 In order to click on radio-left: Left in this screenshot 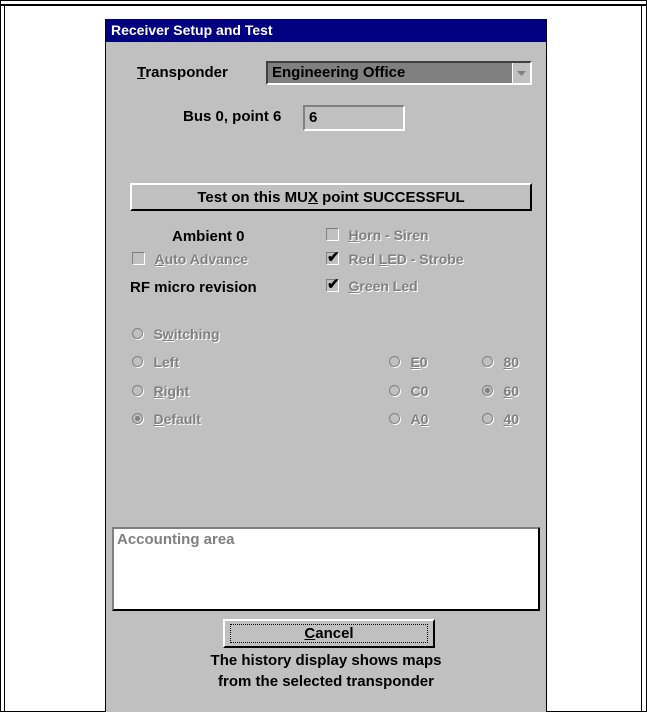, I will do `click(155, 363)`.